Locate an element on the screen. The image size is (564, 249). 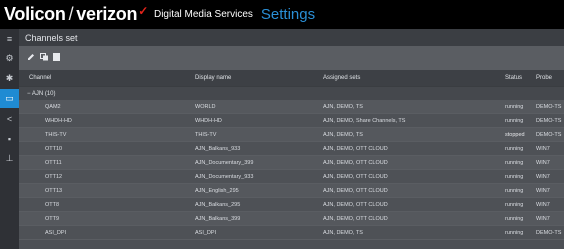
cell-display-name: ASI_DPI is located at coordinates (206, 232).